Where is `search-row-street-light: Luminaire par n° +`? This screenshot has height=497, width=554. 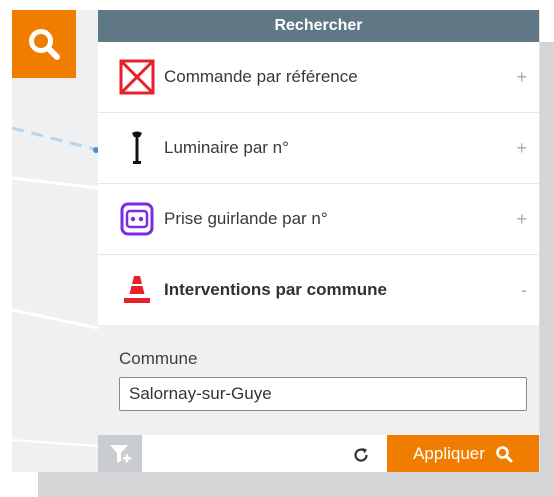 search-row-street-light: Luminaire par n° + is located at coordinates (318, 148).